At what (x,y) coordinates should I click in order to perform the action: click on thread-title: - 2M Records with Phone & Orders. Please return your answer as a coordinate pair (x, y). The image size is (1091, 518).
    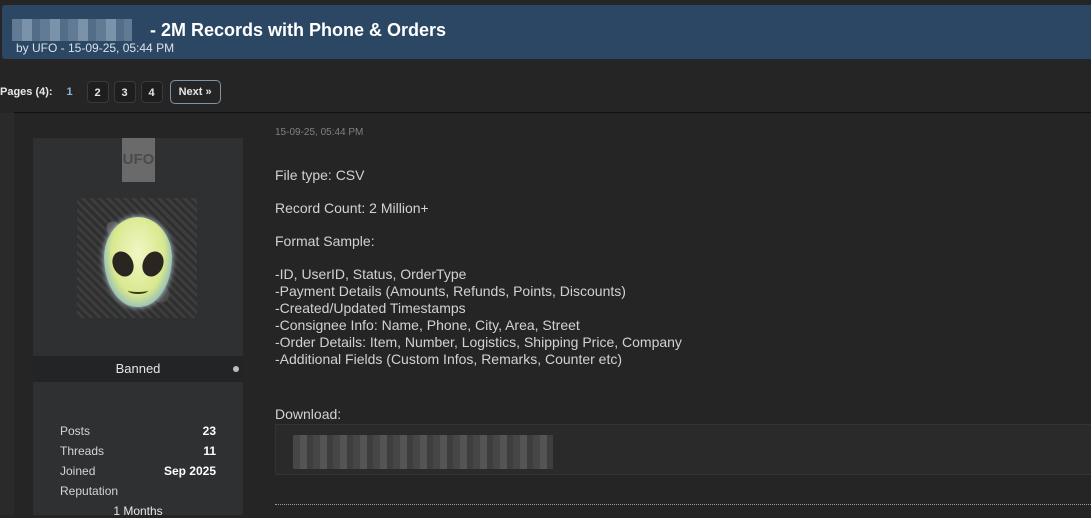
    Looking at the image, I should click on (298, 30).